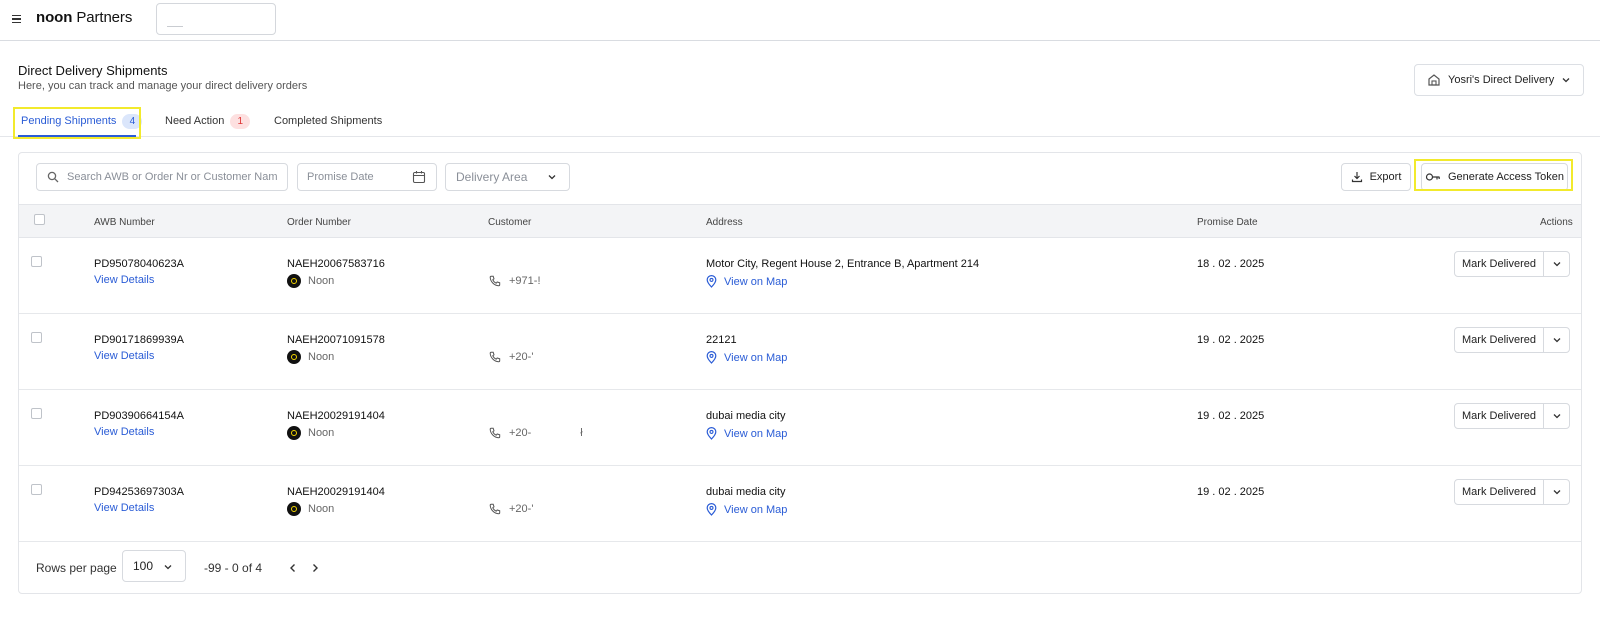  I want to click on tab-completed-shipments: Completed Shipments, so click(328, 121).